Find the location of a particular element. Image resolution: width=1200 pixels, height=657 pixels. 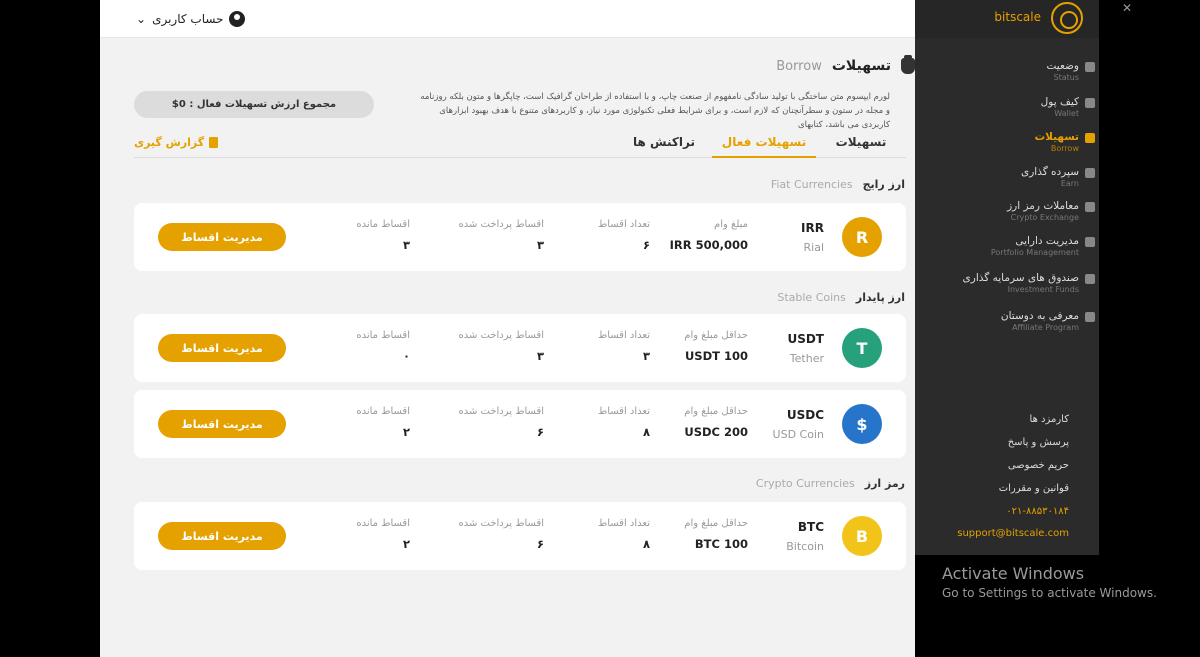

sidebar-item-status: وضعیت Status is located at coordinates (1012, 71).